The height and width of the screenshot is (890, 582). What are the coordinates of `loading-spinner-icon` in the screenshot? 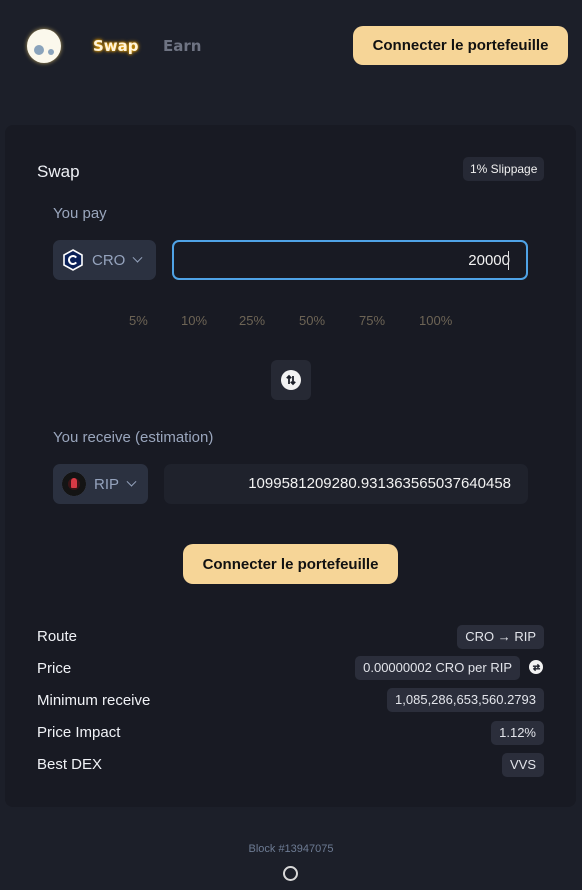 It's located at (290, 873).